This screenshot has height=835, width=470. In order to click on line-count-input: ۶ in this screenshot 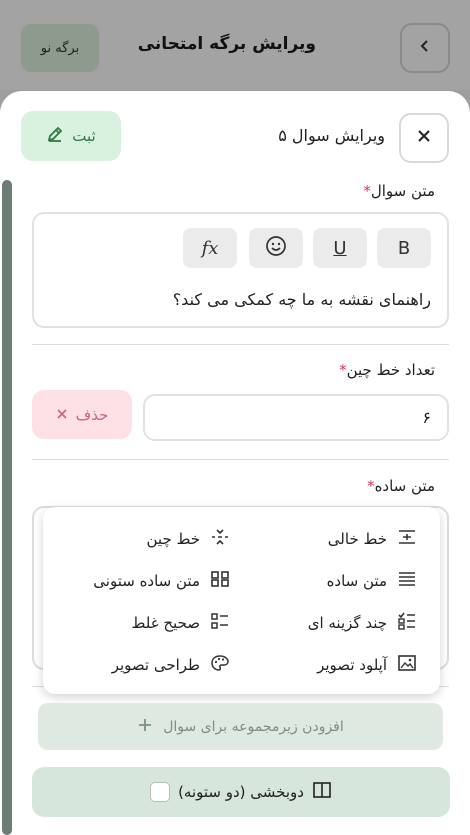, I will do `click(296, 417)`.